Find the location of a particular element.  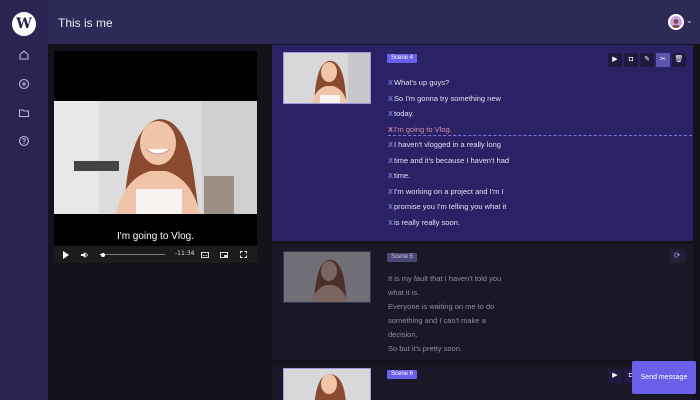

page-title: This is me is located at coordinates (85, 23).